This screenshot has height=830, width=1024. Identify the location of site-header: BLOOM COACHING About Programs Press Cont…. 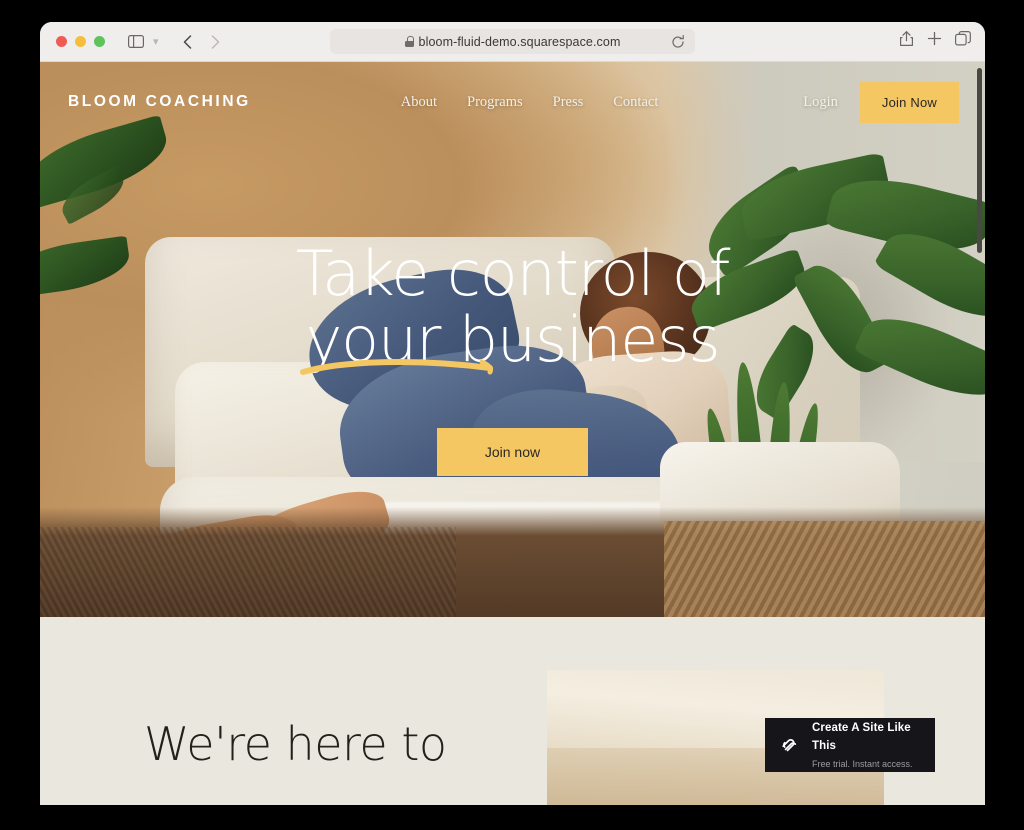
(512, 102).